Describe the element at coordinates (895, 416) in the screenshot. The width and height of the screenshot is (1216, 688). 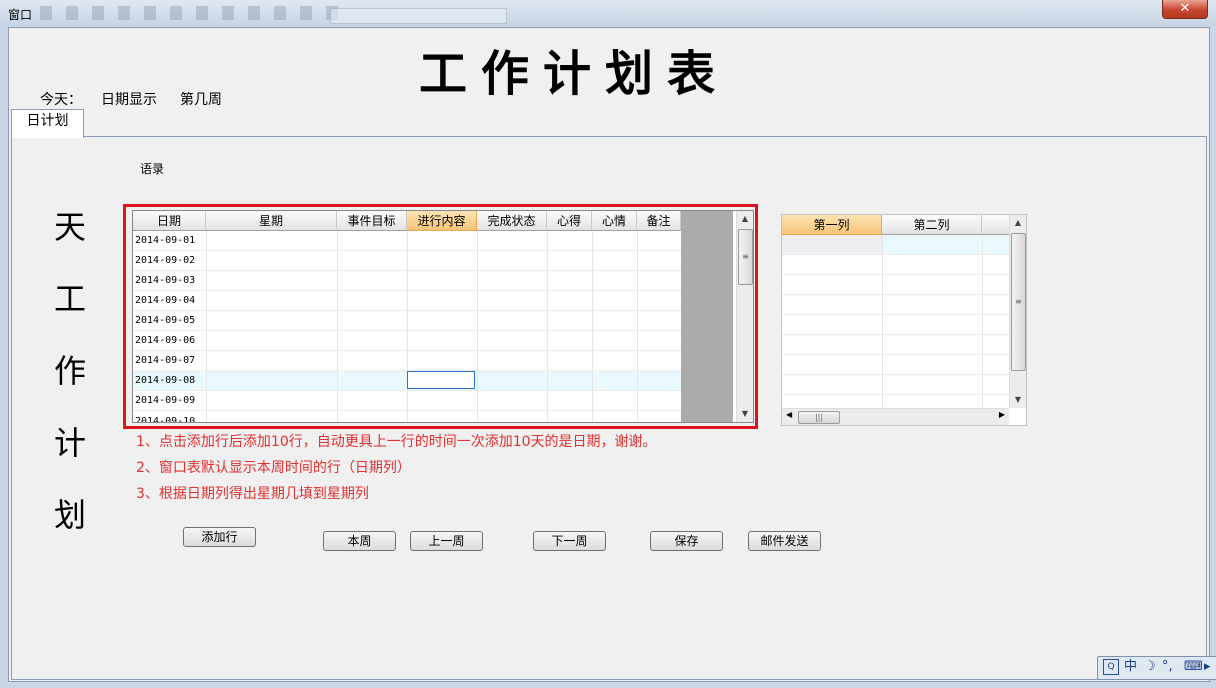
I see `side-horizontal-scrollbar: ◀ ||| ▶` at that location.